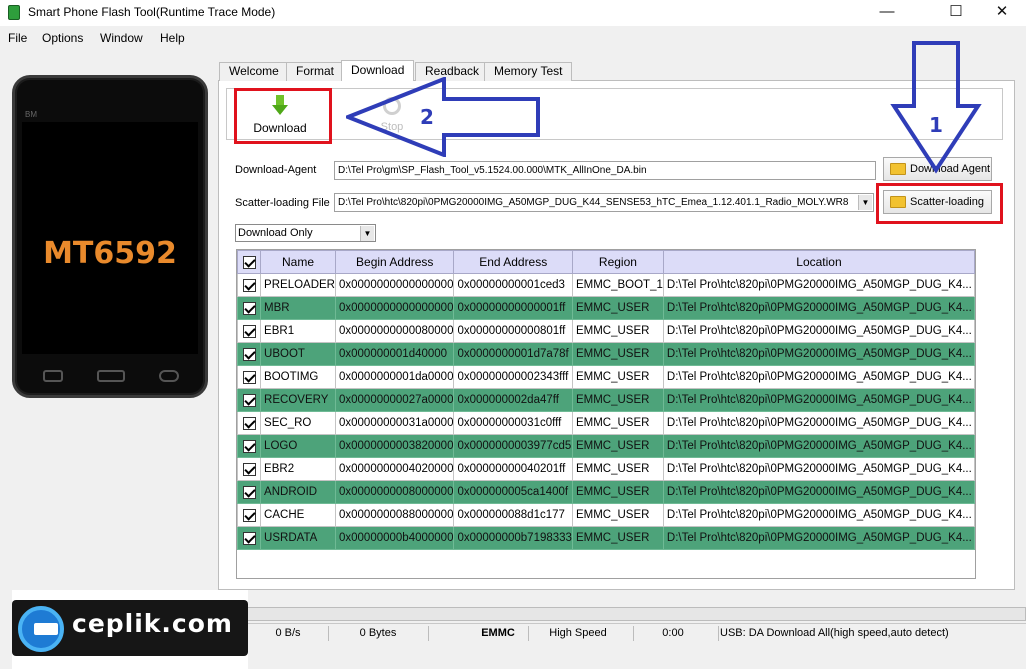 This screenshot has height=669, width=1026. What do you see at coordinates (394, 331) in the screenshot?
I see `begin-address: 0x0000000000080000` at bounding box center [394, 331].